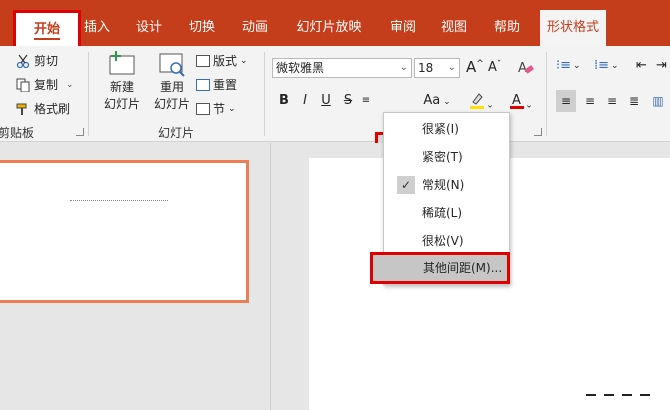  What do you see at coordinates (403, 28) in the screenshot?
I see `tab-review: 审阅` at bounding box center [403, 28].